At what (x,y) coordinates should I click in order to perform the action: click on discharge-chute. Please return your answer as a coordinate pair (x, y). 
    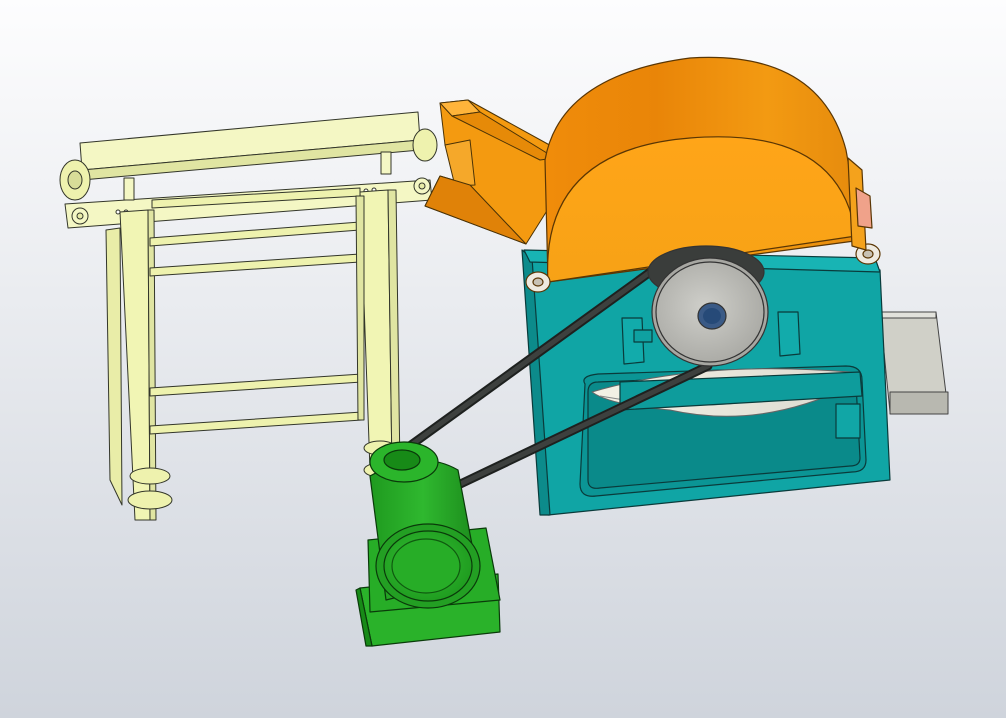
    Looking at the image, I should click on (914, 363).